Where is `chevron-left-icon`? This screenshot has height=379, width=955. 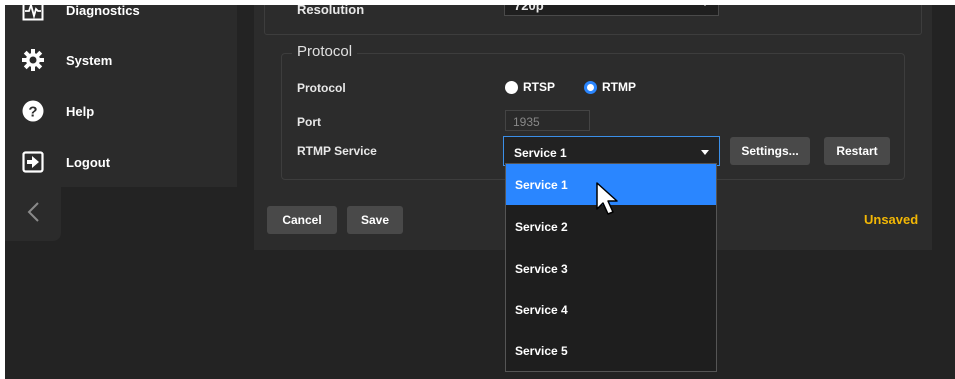 chevron-left-icon is located at coordinates (33, 214).